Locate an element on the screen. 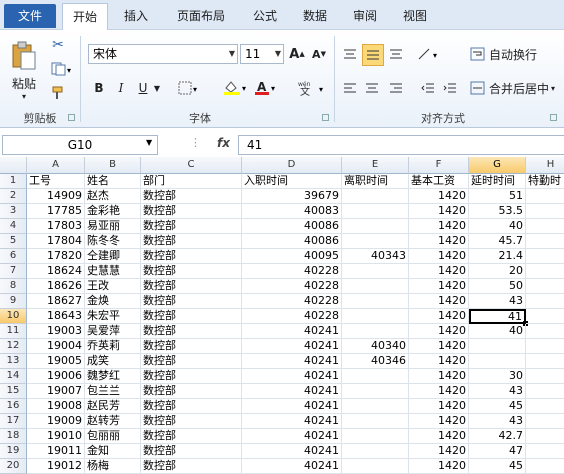 The image size is (564, 474). row-header-1: 1 is located at coordinates (13, 181).